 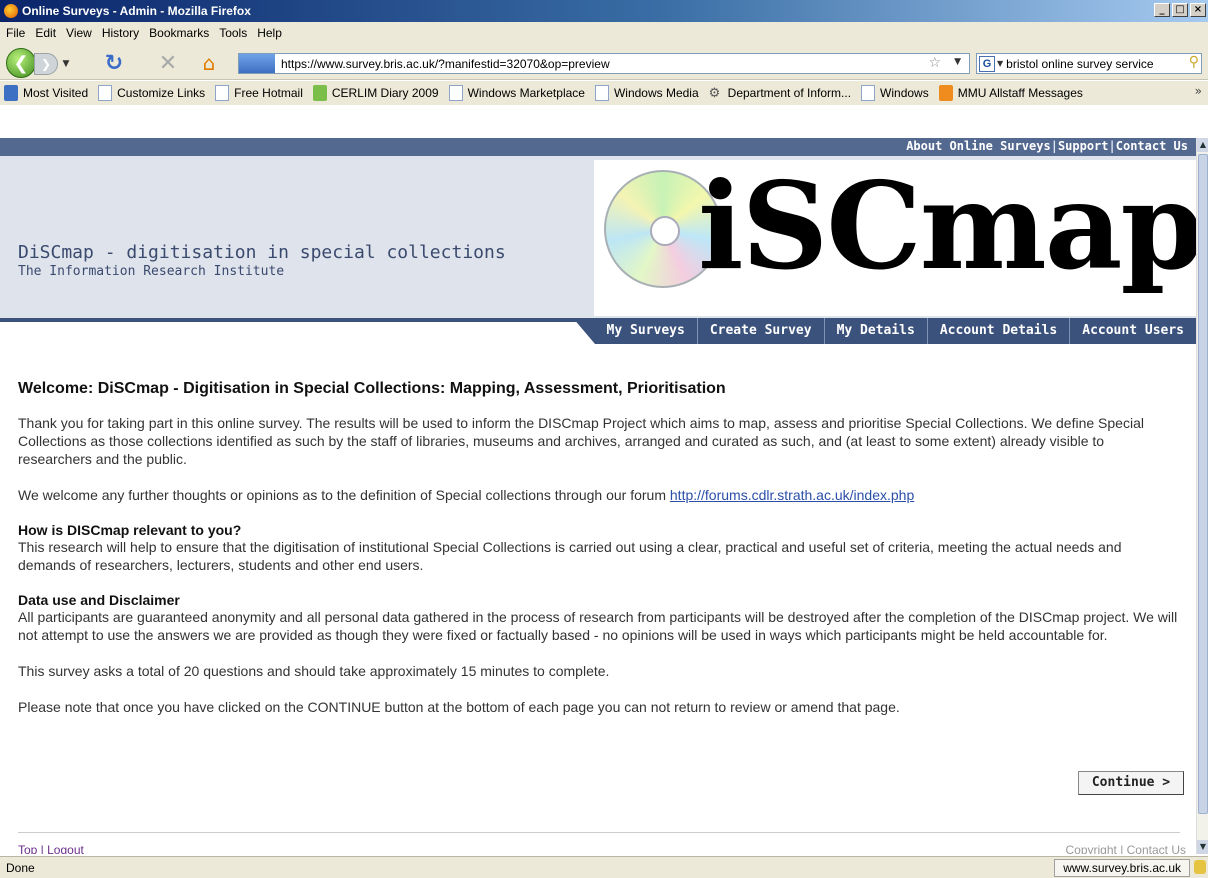 I want to click on url-dropdown-icon: ▼, so click(x=957, y=62).